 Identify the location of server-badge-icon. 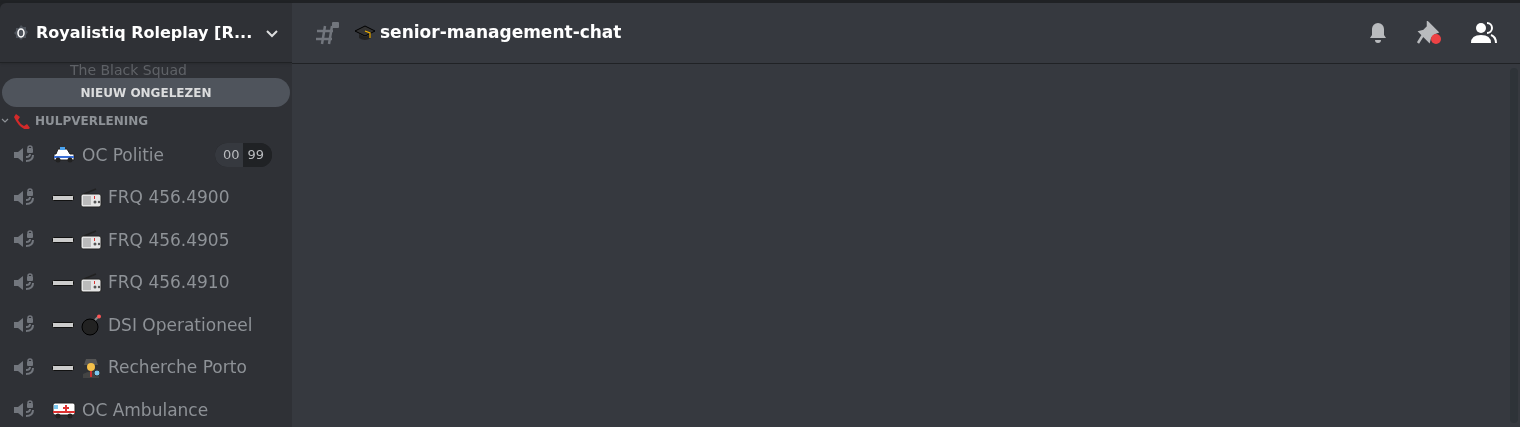
(21, 32).